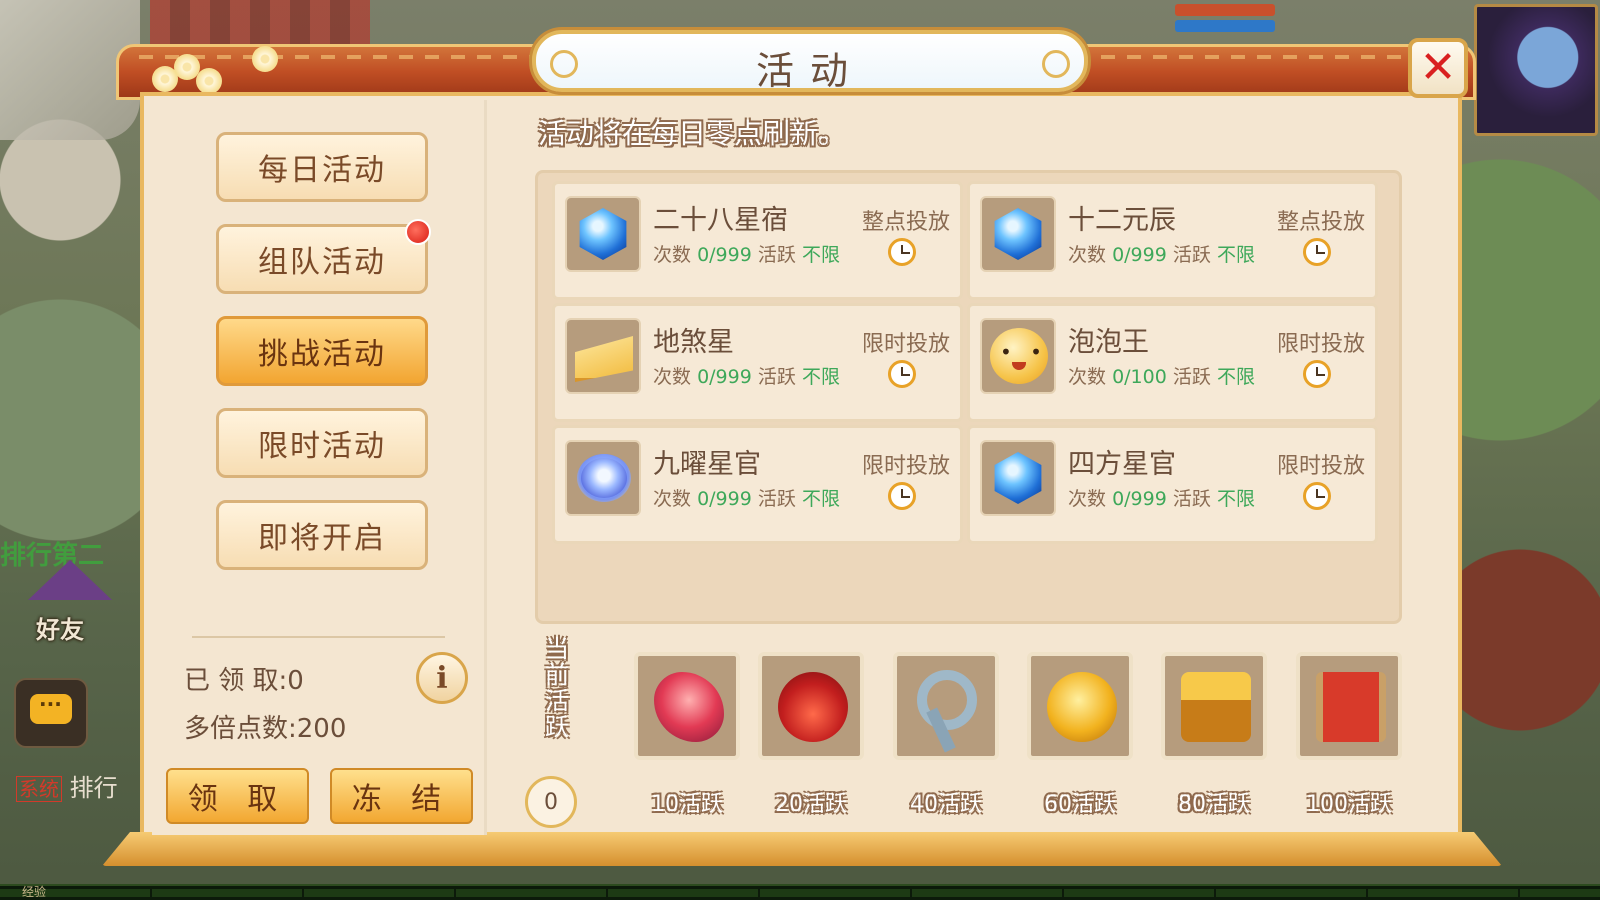 This screenshot has height=900, width=1600. Describe the element at coordinates (93, 788) in the screenshot. I see `system-message-text: 排行` at that location.